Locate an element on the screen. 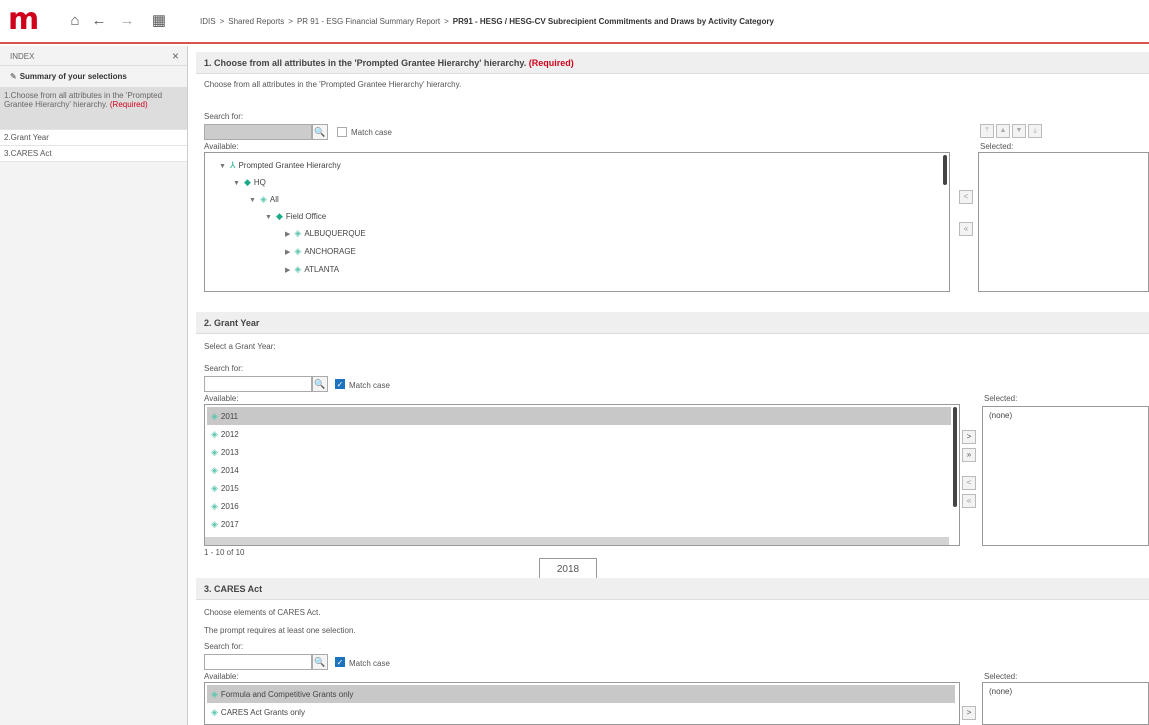 The width and height of the screenshot is (1149, 725). pager-text: 1 - 10 of 10 is located at coordinates (224, 552).